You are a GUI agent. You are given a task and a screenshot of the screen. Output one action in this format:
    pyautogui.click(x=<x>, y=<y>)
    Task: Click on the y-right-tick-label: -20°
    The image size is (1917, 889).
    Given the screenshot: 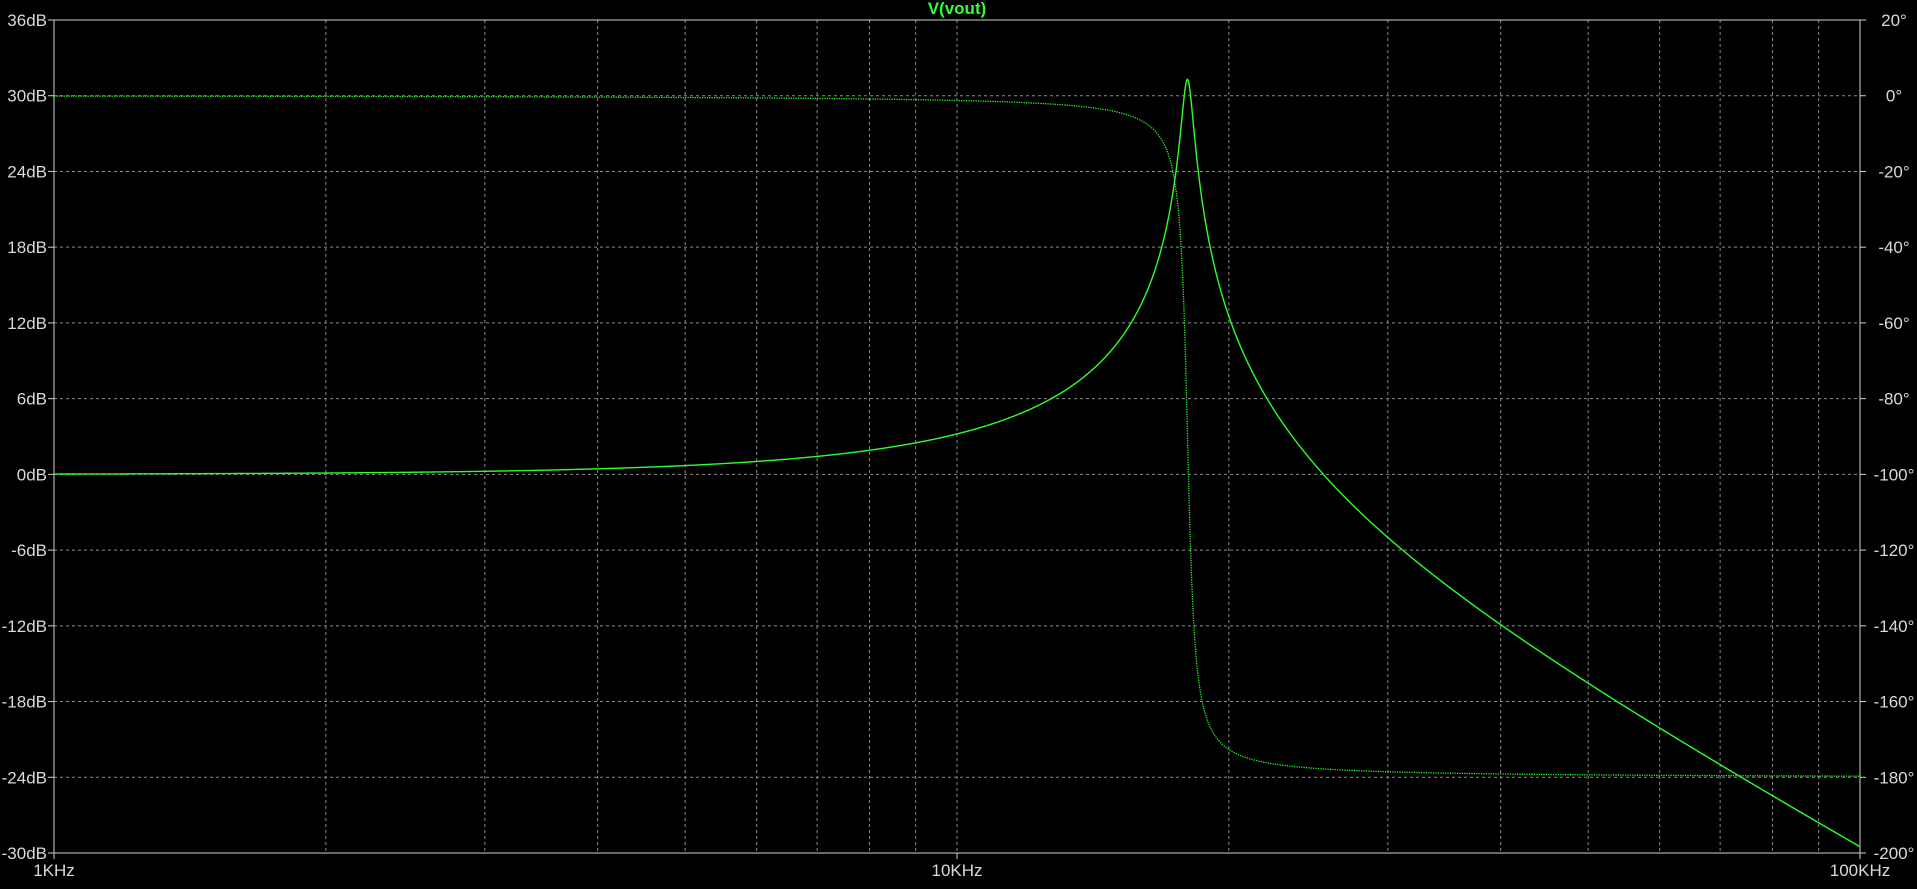 What is the action you would take?
    pyautogui.click(x=1893, y=171)
    